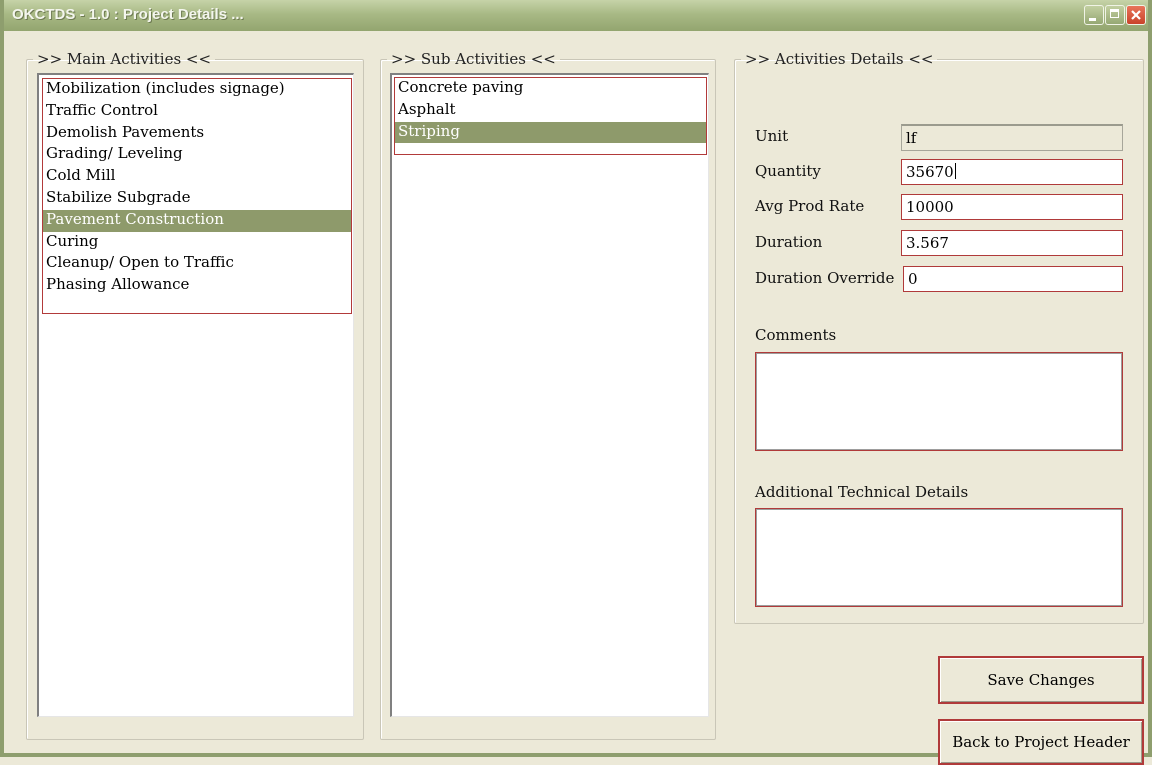  What do you see at coordinates (1012, 243) in the screenshot?
I see `duration-field: 3.567` at bounding box center [1012, 243].